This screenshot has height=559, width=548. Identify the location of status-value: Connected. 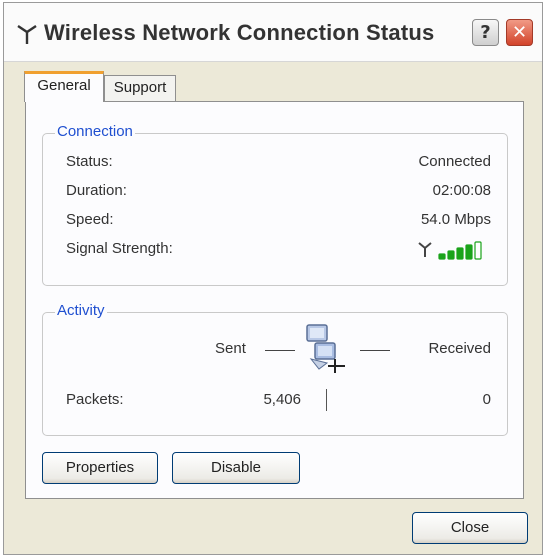
(454, 161).